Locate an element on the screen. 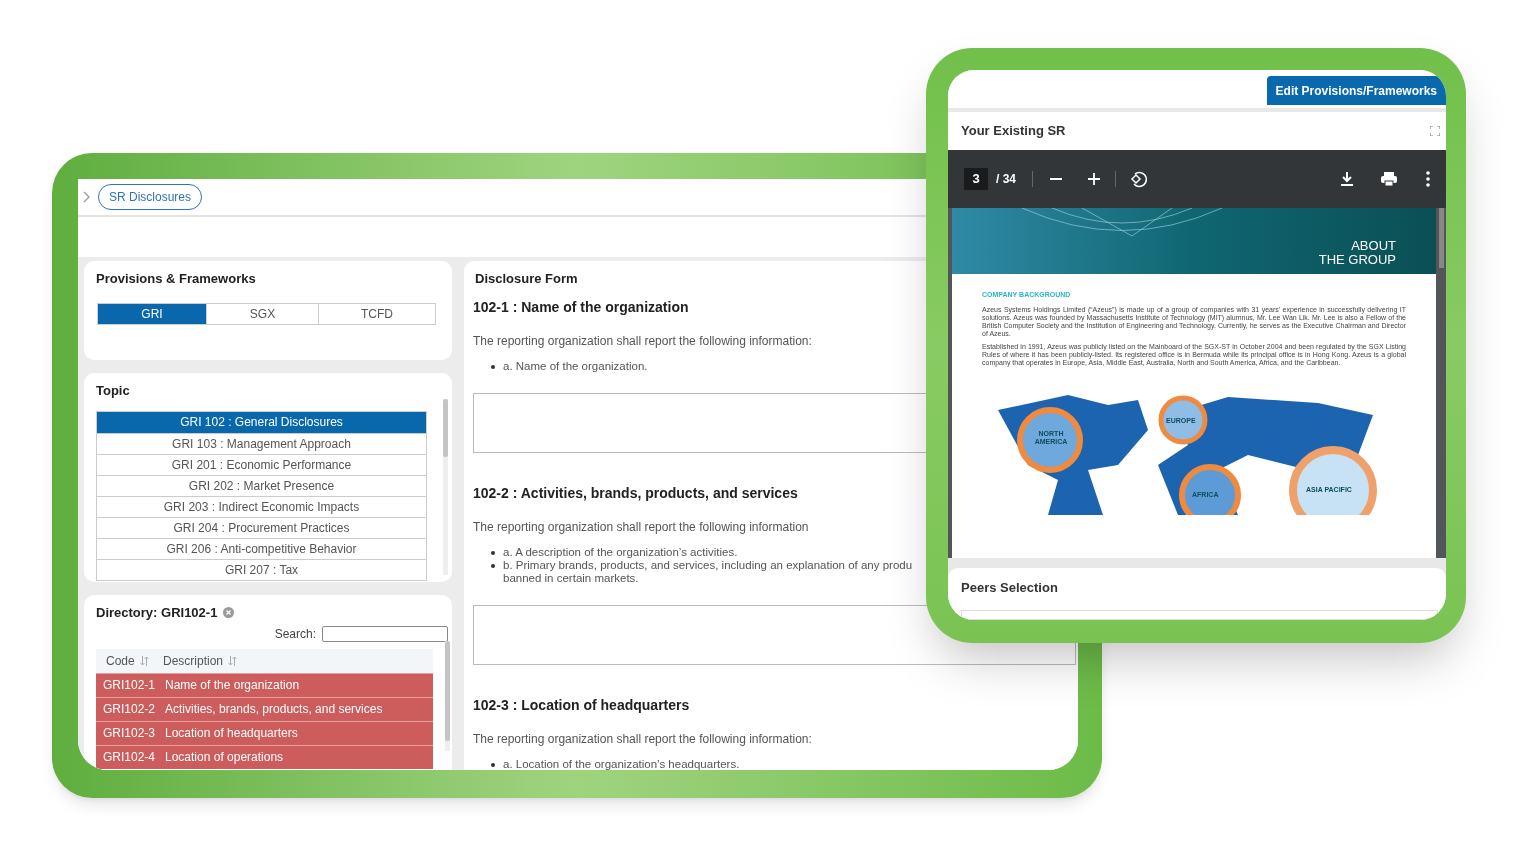  table-cell-text: Name of the organization is located at coordinates (232, 685).